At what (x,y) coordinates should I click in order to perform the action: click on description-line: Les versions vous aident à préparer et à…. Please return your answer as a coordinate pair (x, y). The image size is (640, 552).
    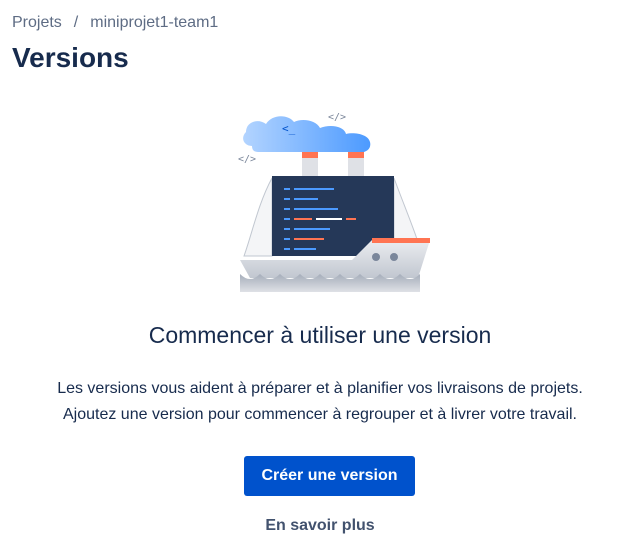
    Looking at the image, I should click on (320, 388).